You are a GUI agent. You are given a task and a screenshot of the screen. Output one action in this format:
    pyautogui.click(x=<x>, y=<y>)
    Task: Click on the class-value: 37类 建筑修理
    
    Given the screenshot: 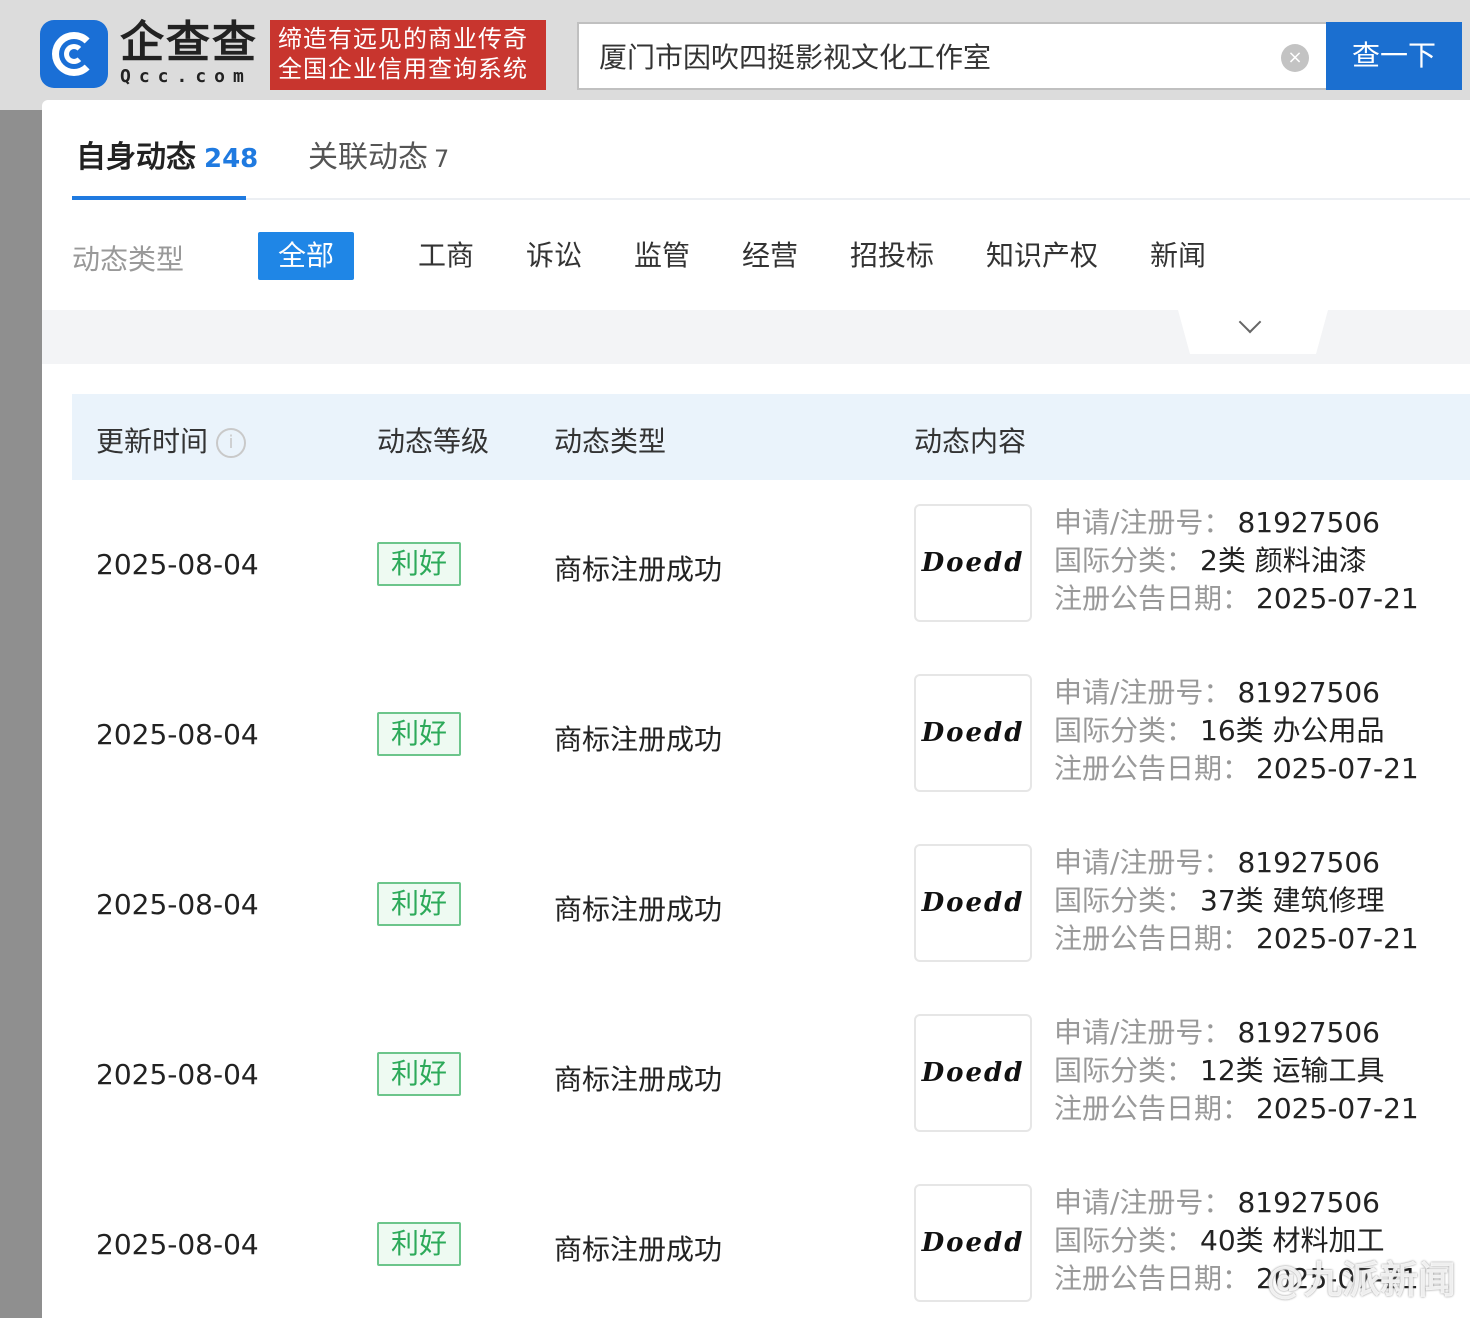 What is the action you would take?
    pyautogui.click(x=1292, y=900)
    